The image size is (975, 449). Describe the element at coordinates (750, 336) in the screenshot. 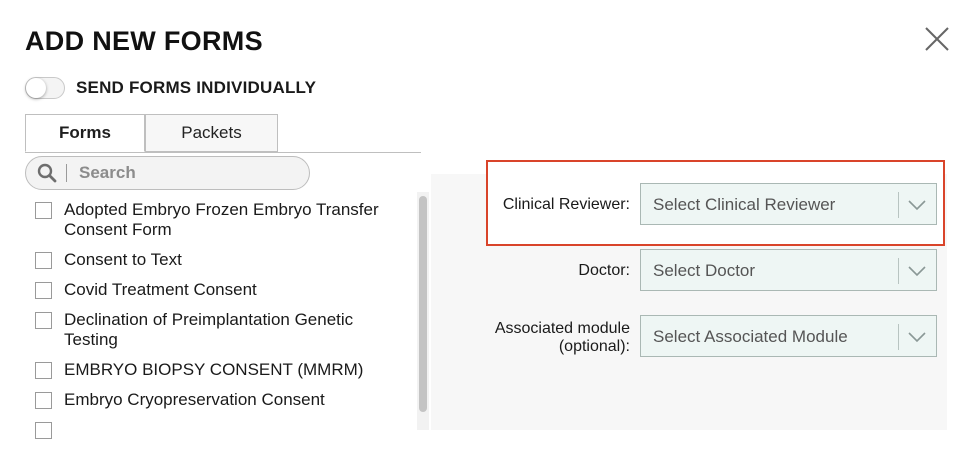

I see `associated-module-value: Select Associated Module` at that location.